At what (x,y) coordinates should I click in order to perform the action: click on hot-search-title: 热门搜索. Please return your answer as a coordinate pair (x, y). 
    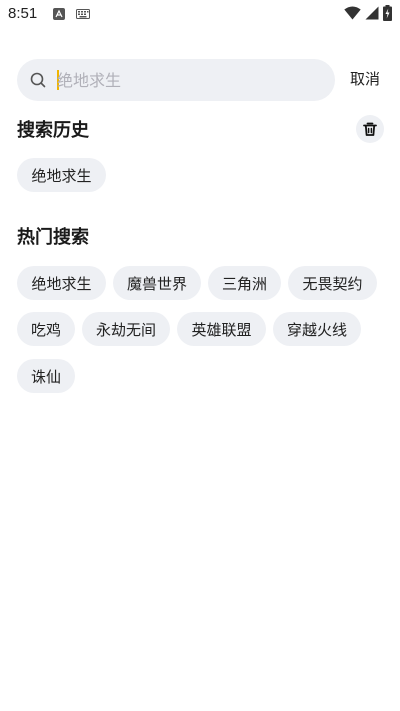
    Looking at the image, I should click on (53, 237).